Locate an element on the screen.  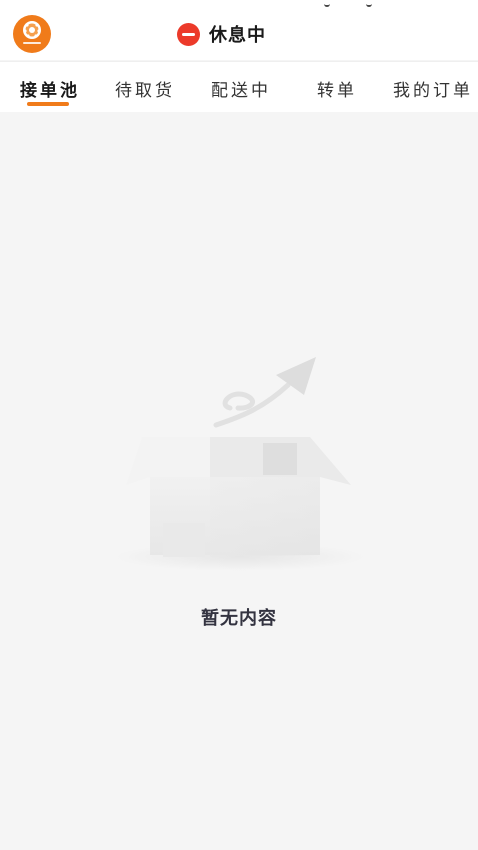
order-tabs: 接单池 待取货 配送中 转单 我的订单 is located at coordinates (239, 86).